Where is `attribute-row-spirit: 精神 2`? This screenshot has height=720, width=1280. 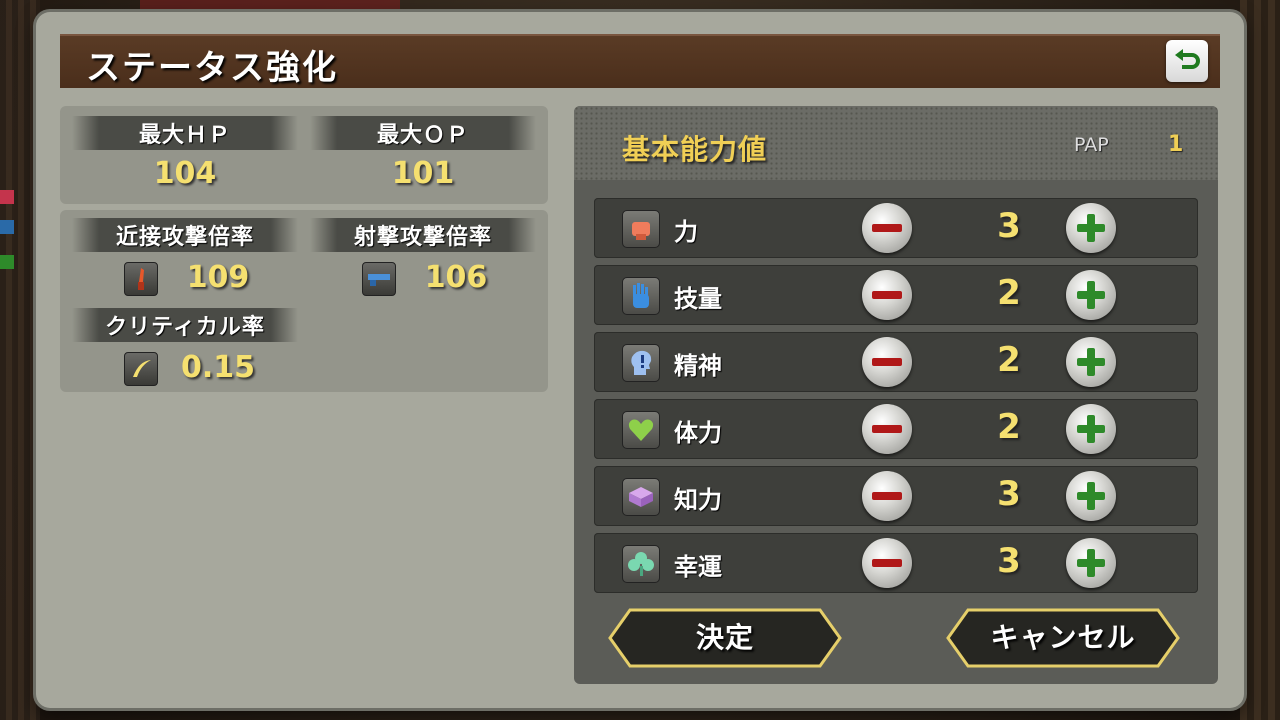
attribute-row-spirit: 精神 2 is located at coordinates (896, 362).